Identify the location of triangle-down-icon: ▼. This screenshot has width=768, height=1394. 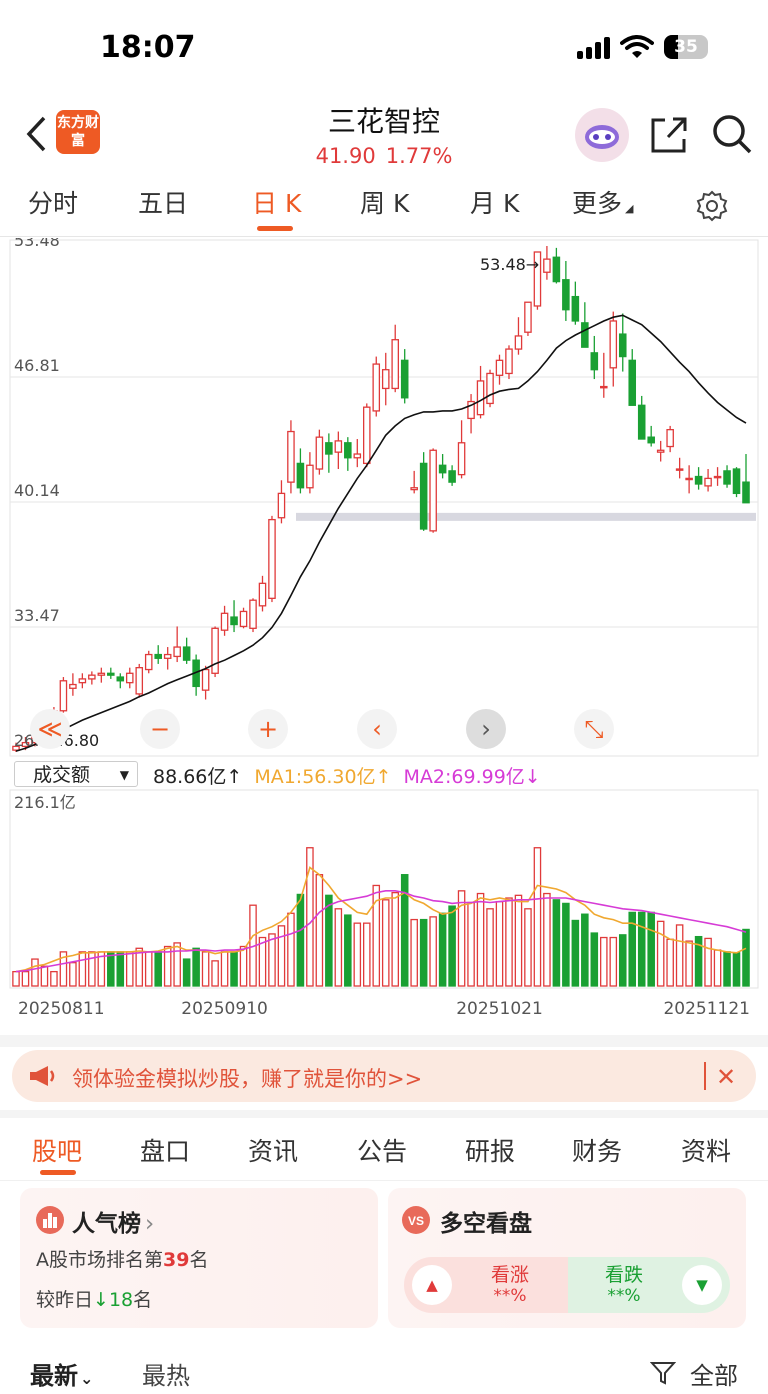
(702, 1285).